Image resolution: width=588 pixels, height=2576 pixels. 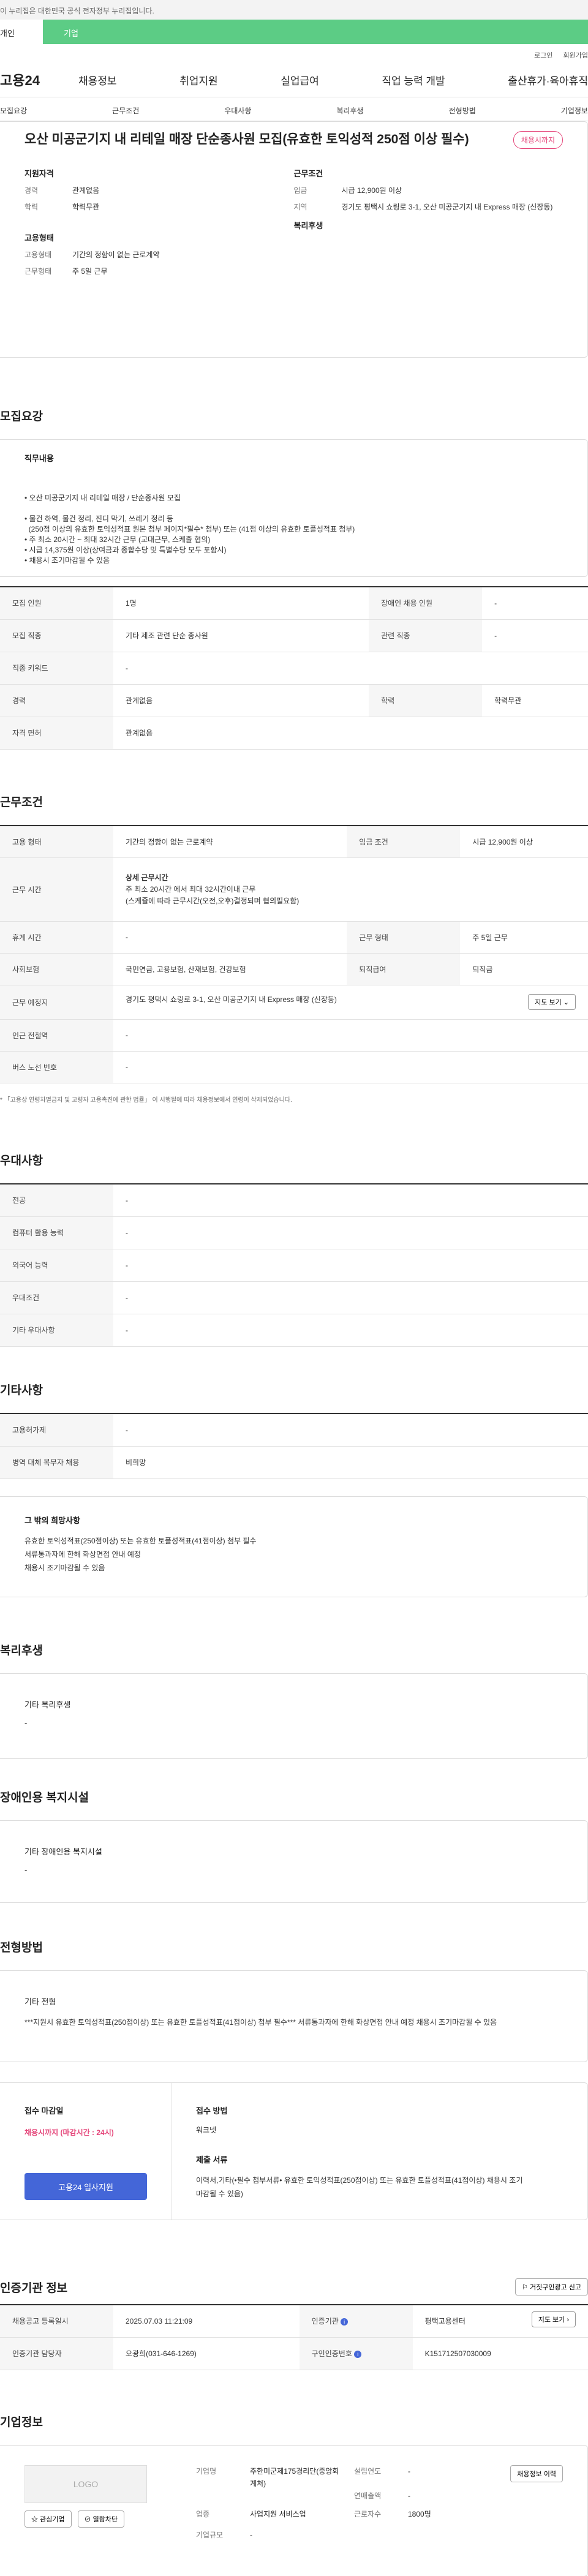 I want to click on other-wishes-heading: 그 밖의 희망사항, so click(x=52, y=1520).